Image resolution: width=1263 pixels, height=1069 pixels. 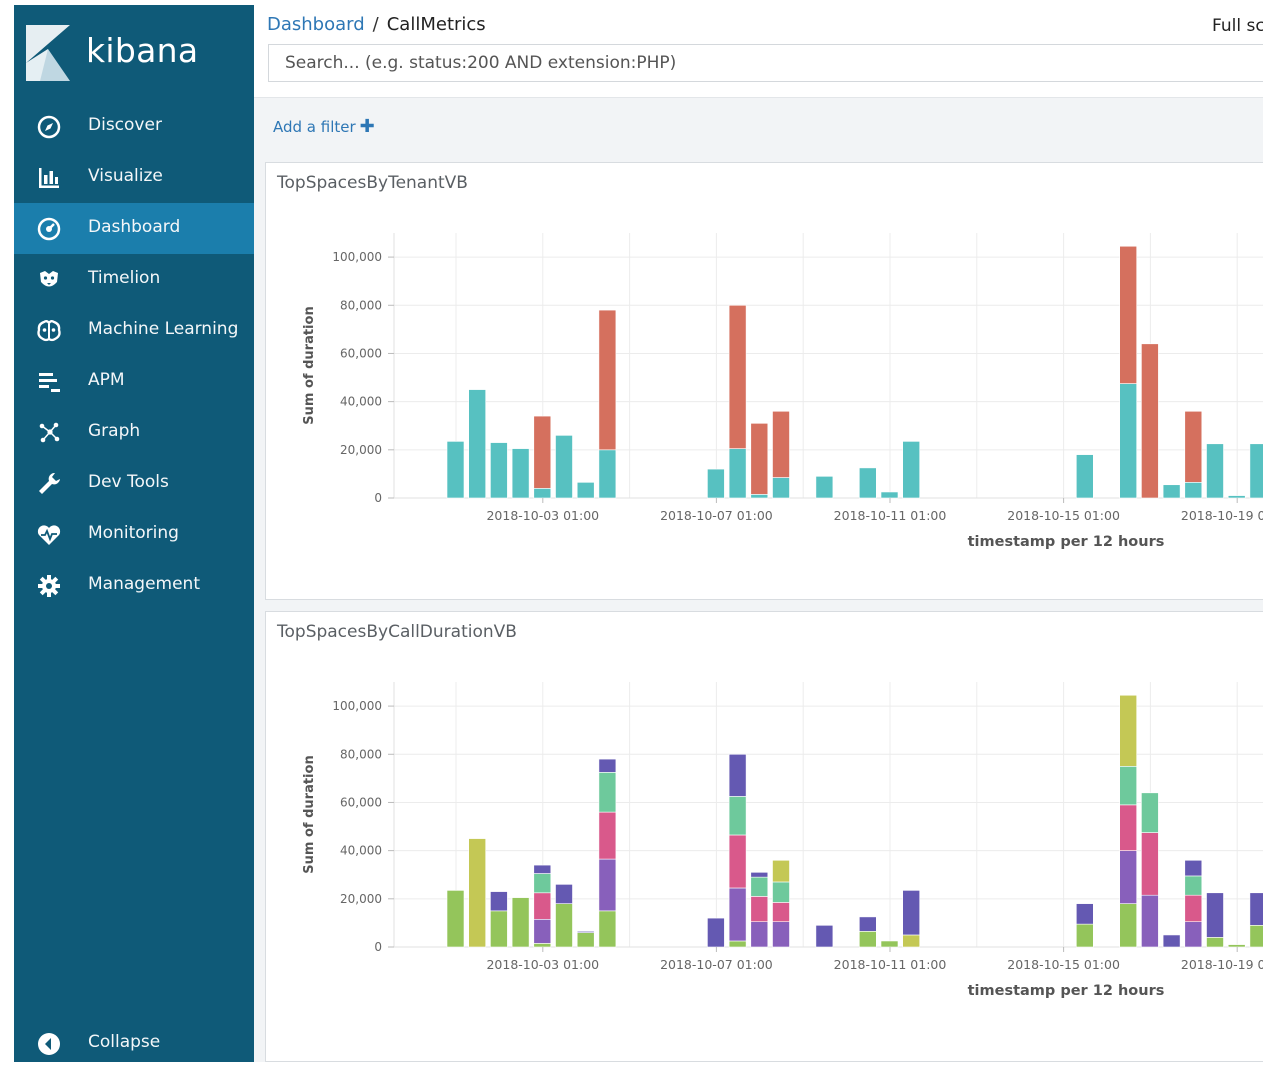 What do you see at coordinates (134, 126) in the screenshot?
I see `sidebar-item-discover: Discover` at bounding box center [134, 126].